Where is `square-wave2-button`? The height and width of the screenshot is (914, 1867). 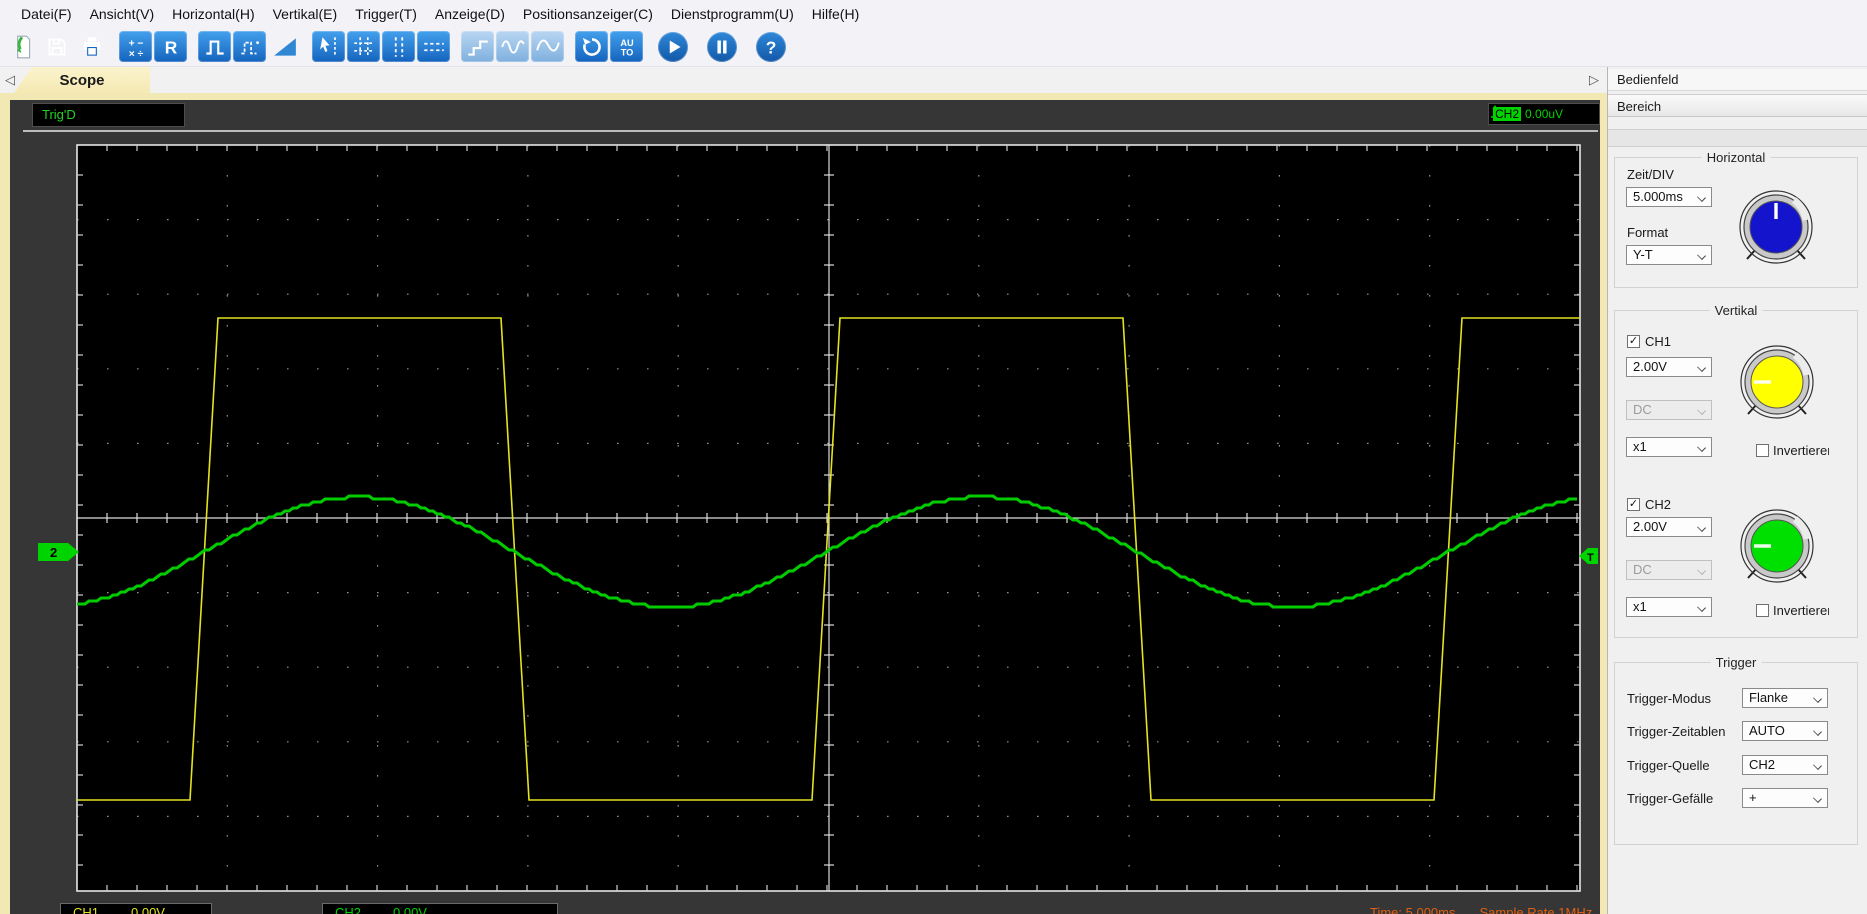 square-wave2-button is located at coordinates (249, 46).